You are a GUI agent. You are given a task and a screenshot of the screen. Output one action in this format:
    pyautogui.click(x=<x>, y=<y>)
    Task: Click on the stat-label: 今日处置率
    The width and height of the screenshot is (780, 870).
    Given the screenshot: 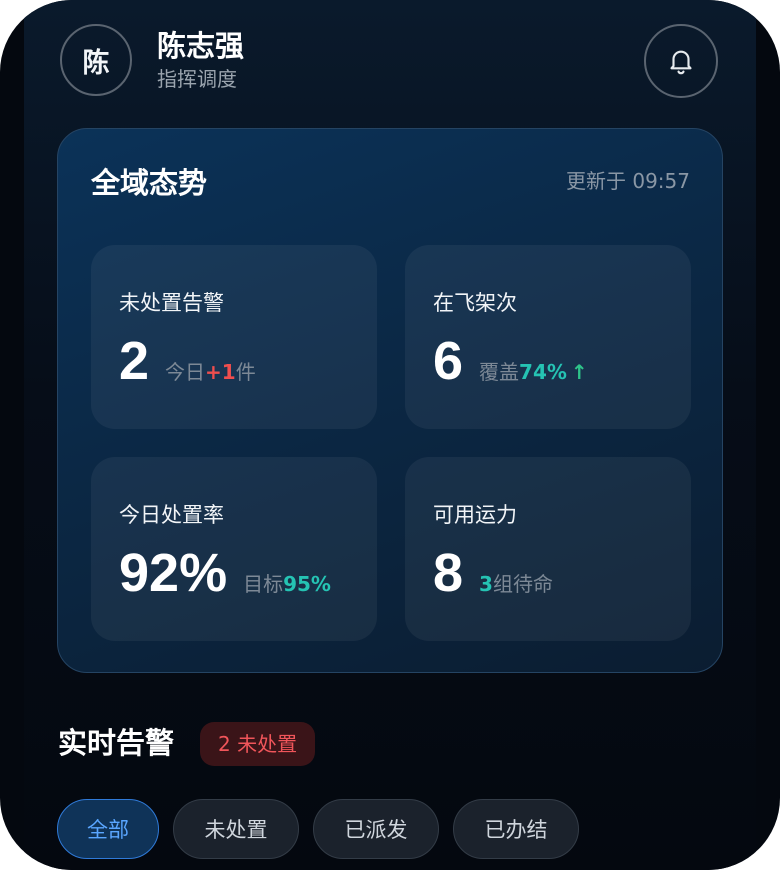 What is the action you would take?
    pyautogui.click(x=171, y=515)
    